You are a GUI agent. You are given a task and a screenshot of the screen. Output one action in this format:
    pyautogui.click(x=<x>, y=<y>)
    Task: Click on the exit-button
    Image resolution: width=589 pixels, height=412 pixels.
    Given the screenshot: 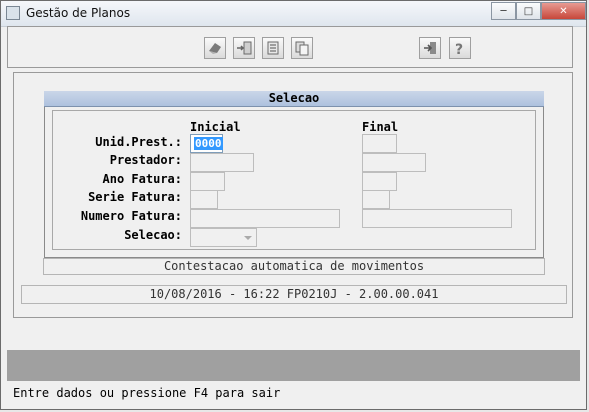 What is the action you would take?
    pyautogui.click(x=430, y=48)
    